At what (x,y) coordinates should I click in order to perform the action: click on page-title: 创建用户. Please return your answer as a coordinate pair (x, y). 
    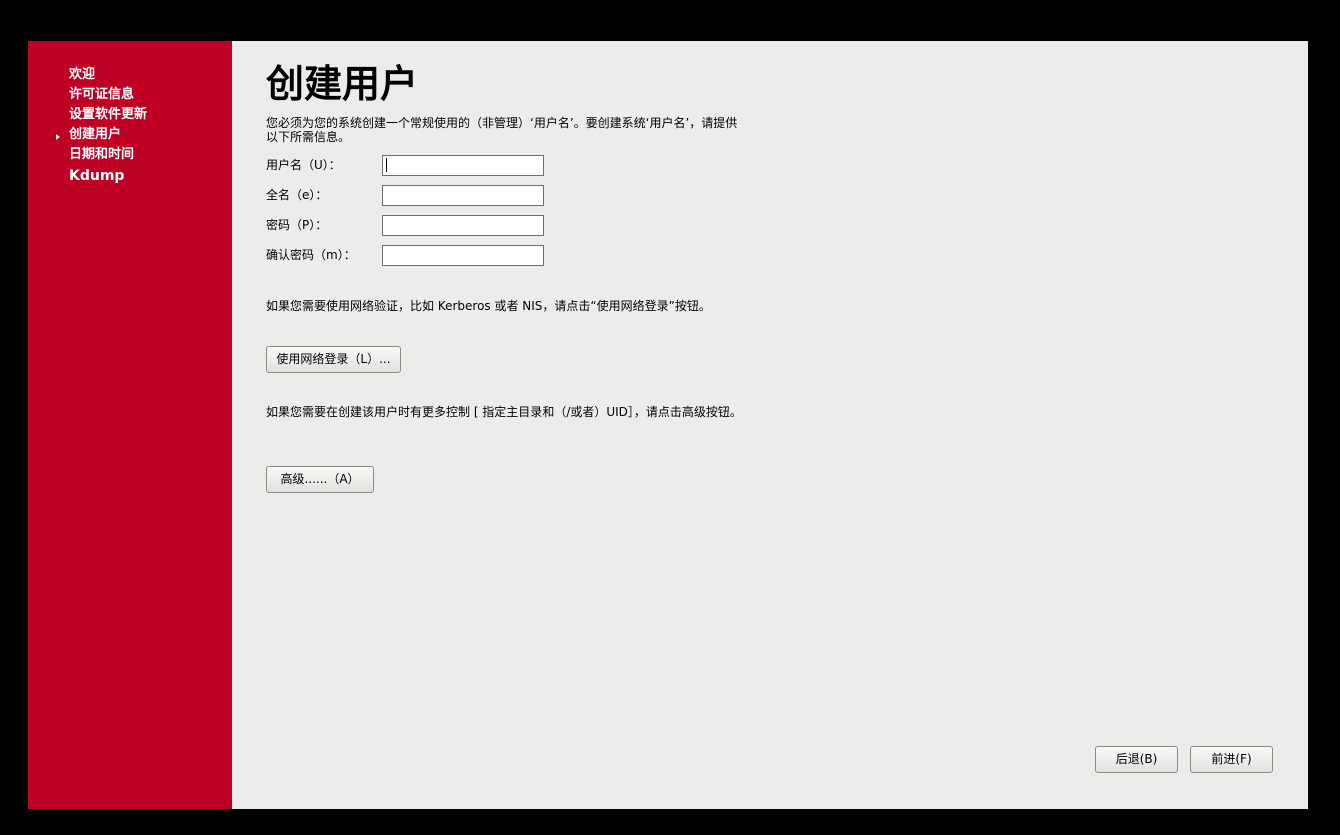
    Looking at the image, I should click on (342, 84).